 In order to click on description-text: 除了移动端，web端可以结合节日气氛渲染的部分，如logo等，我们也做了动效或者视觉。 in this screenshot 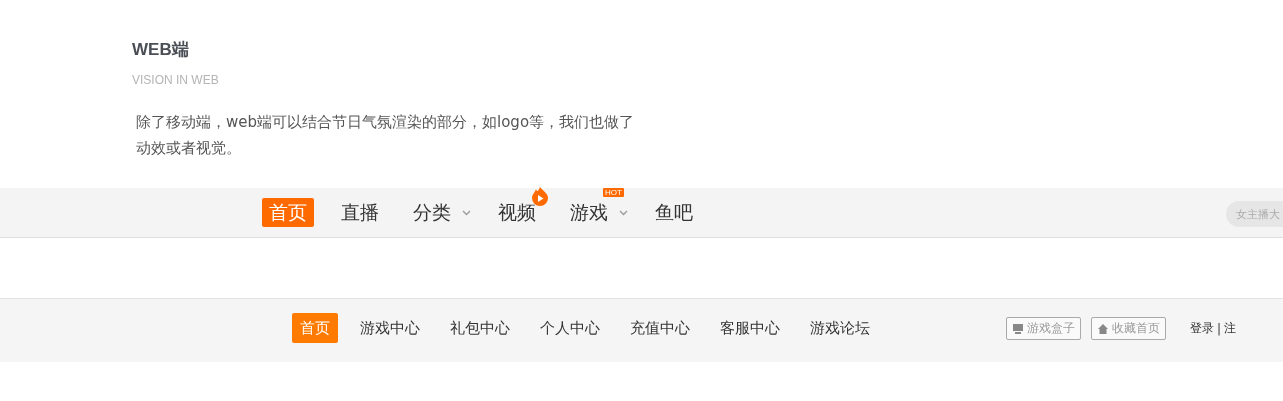, I will do `click(386, 135)`.